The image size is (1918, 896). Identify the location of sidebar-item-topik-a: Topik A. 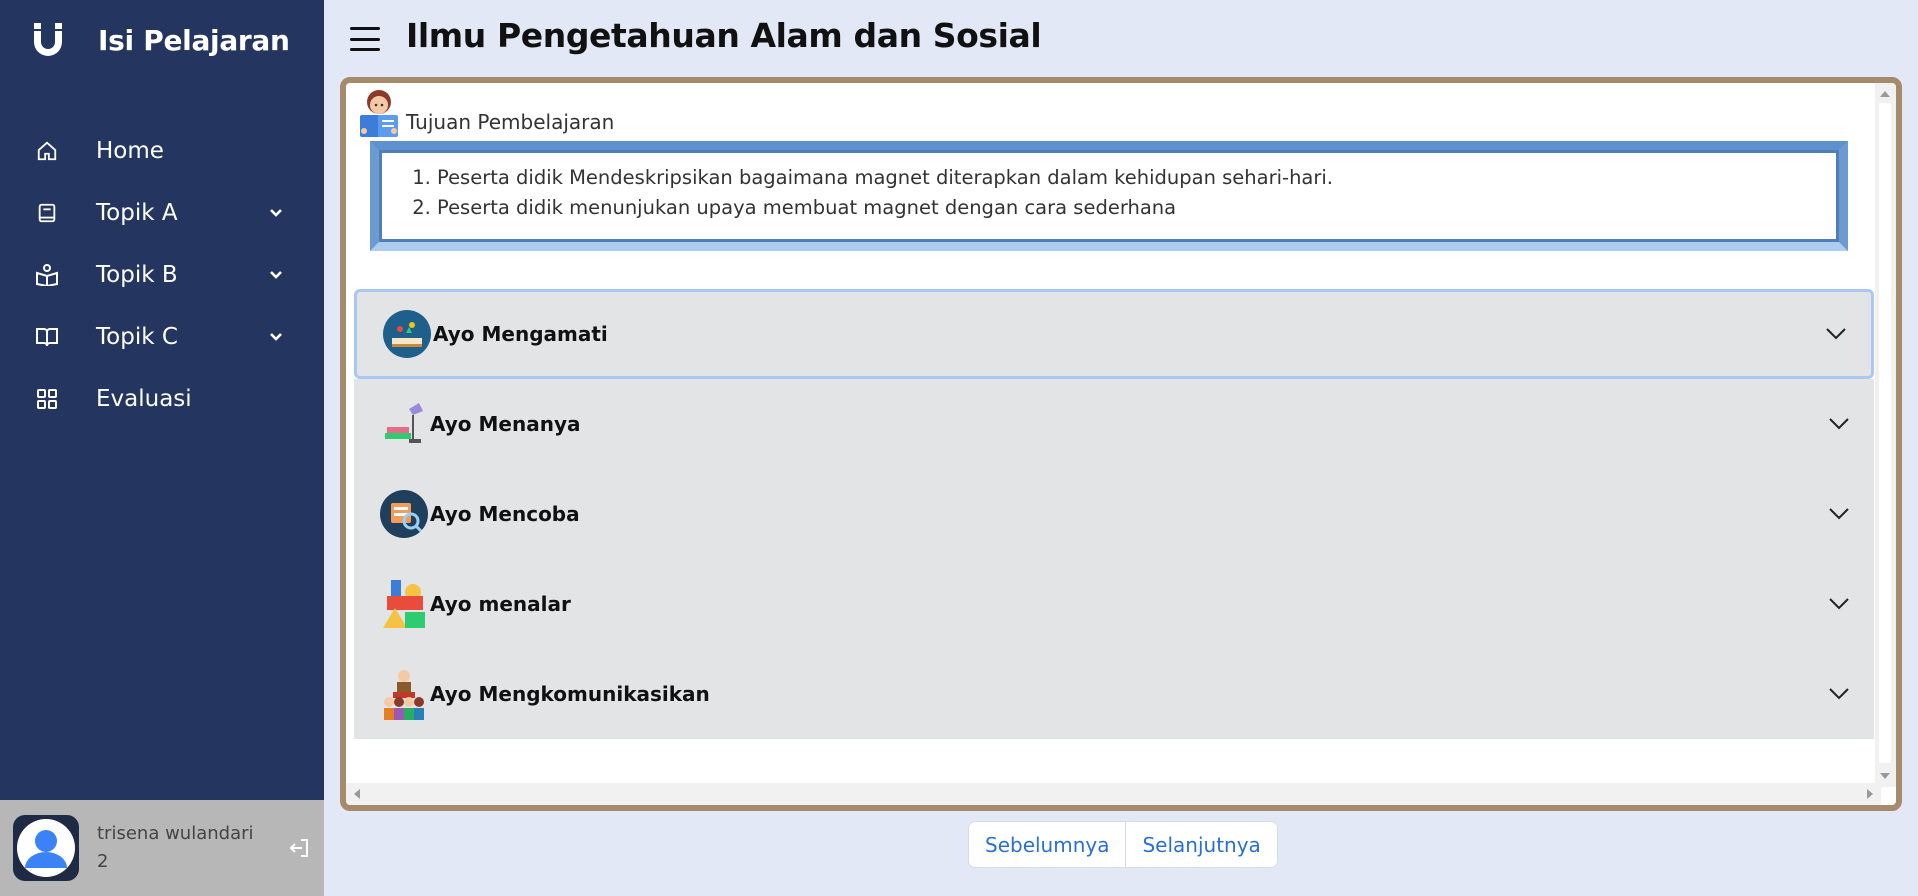
(162, 213).